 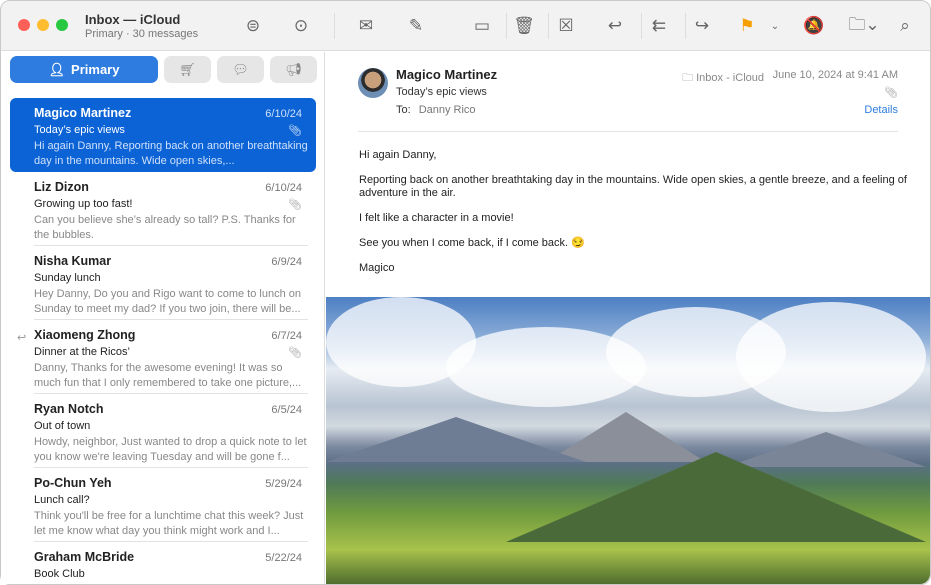 I want to click on email-date: June 10, 2024 at 9:41 AM, so click(x=835, y=75).